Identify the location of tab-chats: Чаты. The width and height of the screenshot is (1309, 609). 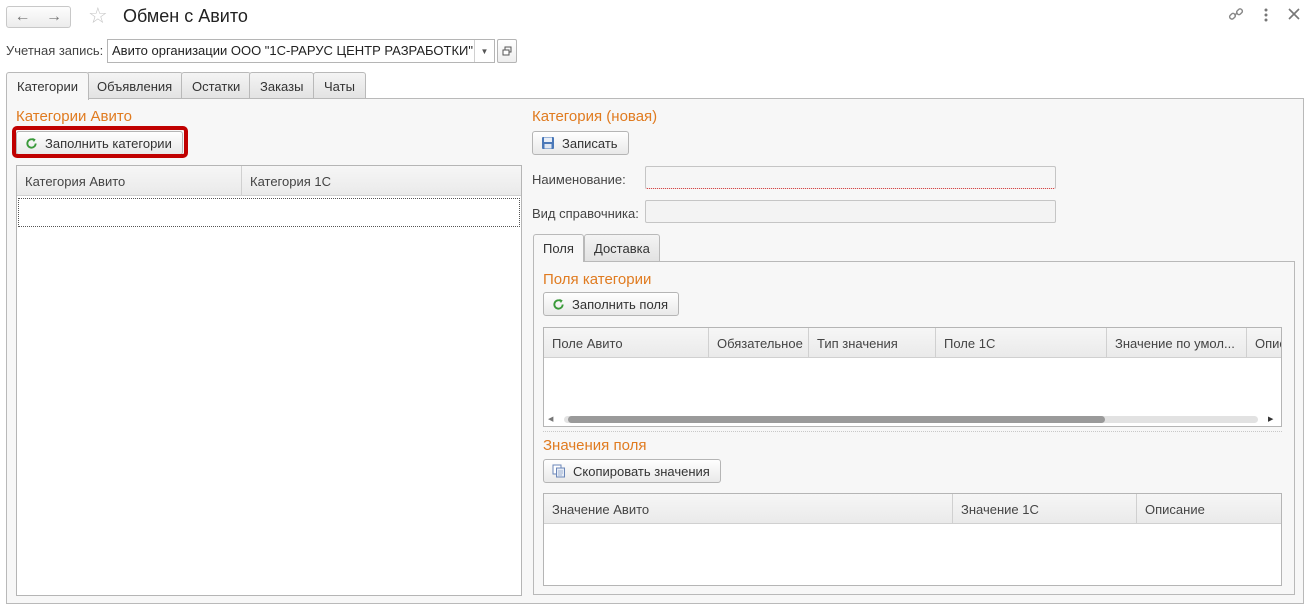
(339, 85).